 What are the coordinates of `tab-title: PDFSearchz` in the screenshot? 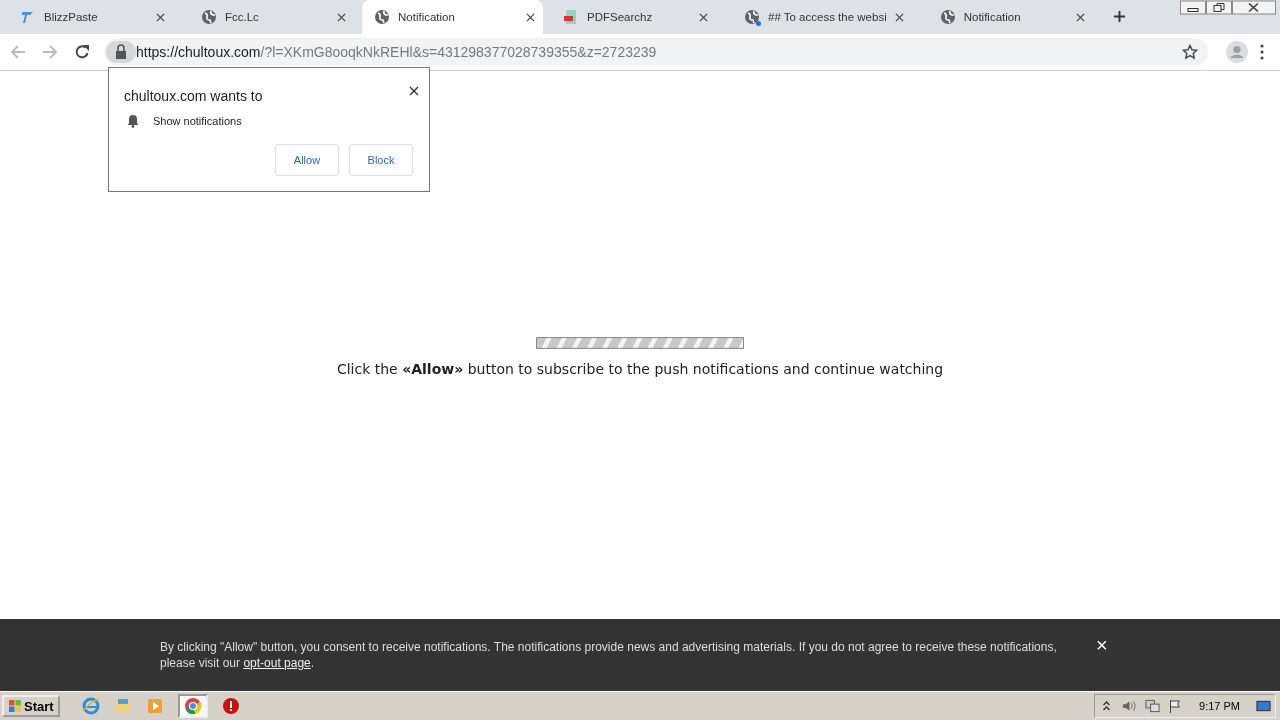 It's located at (620, 17).